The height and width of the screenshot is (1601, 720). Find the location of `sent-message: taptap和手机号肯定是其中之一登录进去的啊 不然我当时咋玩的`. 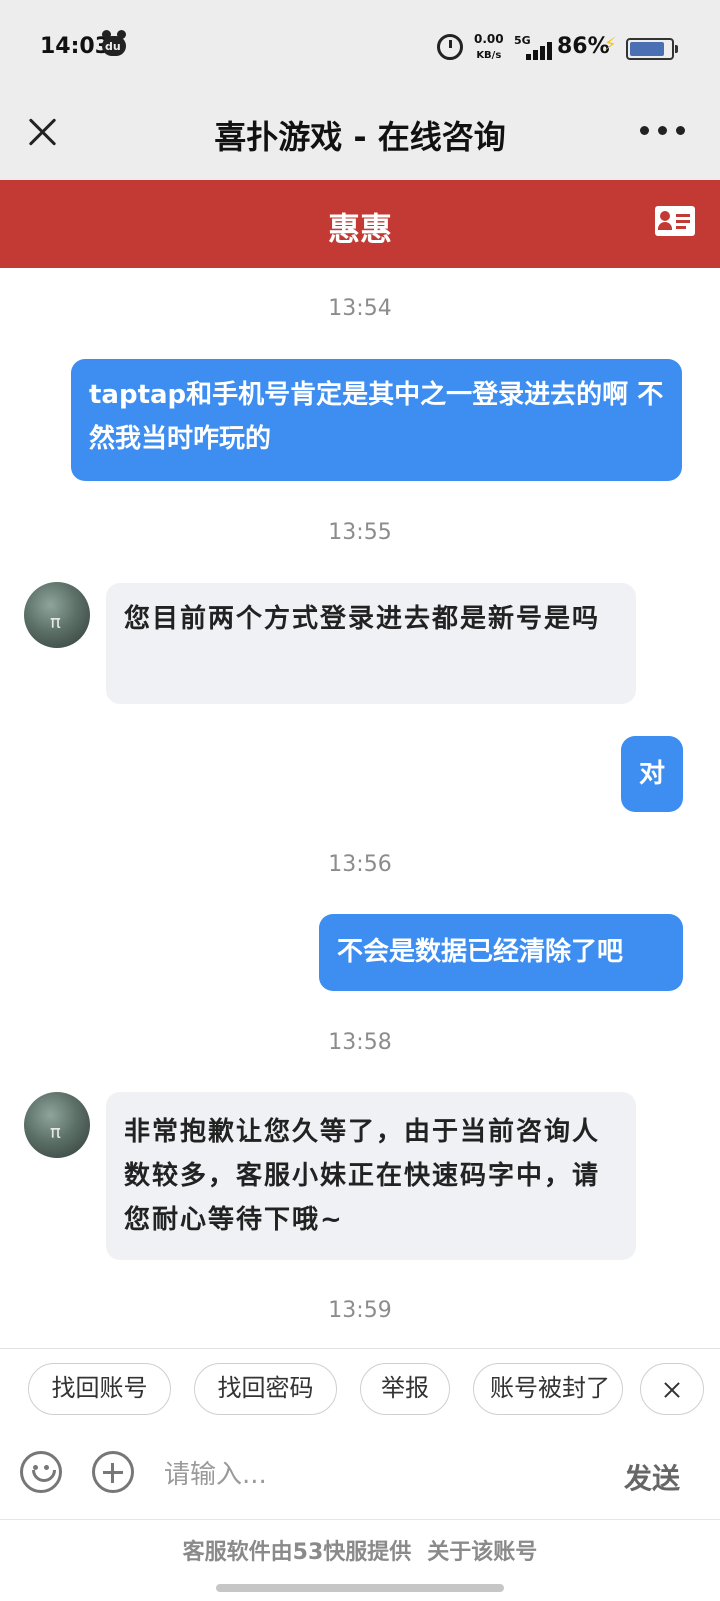

sent-message: taptap和手机号肯定是其中之一登录进去的啊 不然我当时咋玩的 is located at coordinates (376, 420).